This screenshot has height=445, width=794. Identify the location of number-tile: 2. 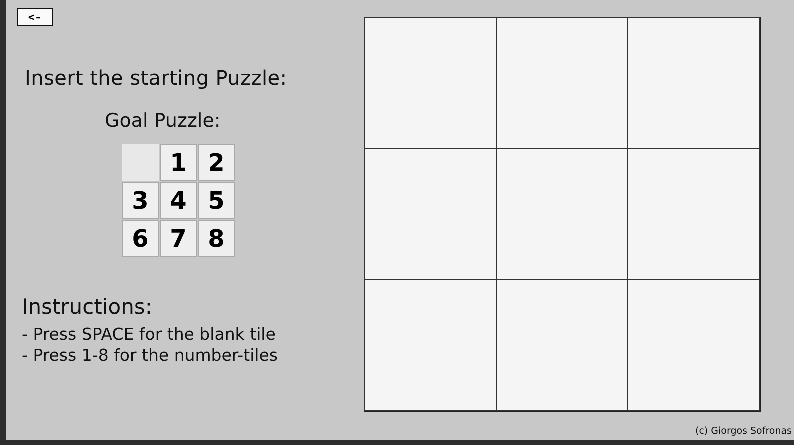
(216, 162).